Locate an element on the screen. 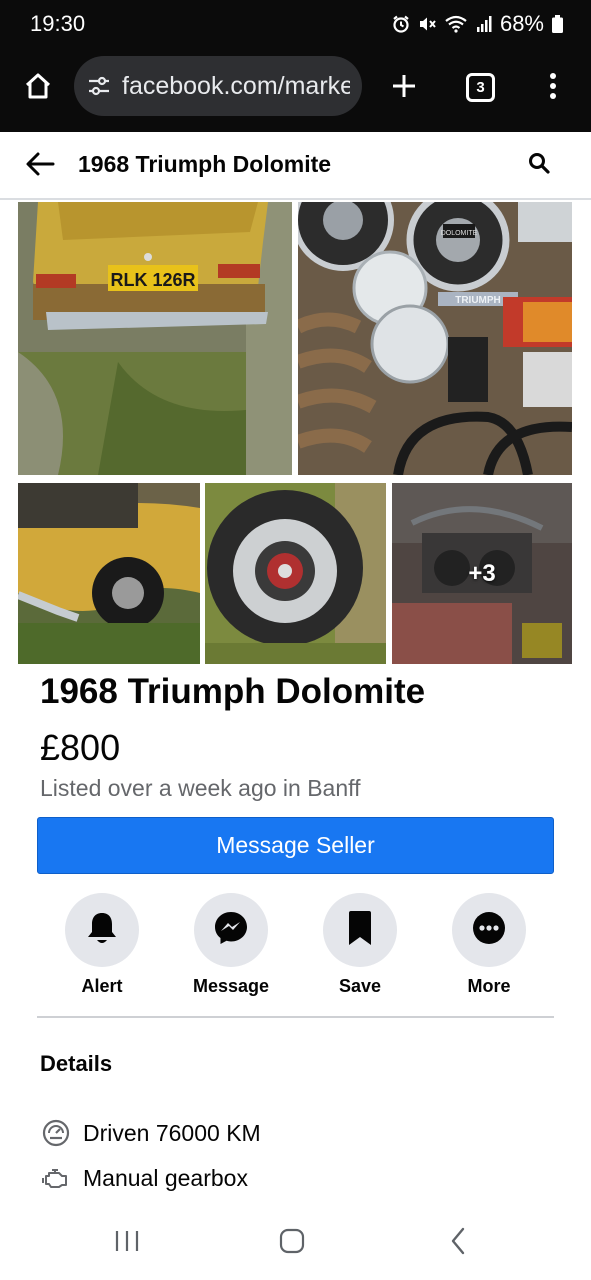  new-tab-button is located at coordinates (404, 88).